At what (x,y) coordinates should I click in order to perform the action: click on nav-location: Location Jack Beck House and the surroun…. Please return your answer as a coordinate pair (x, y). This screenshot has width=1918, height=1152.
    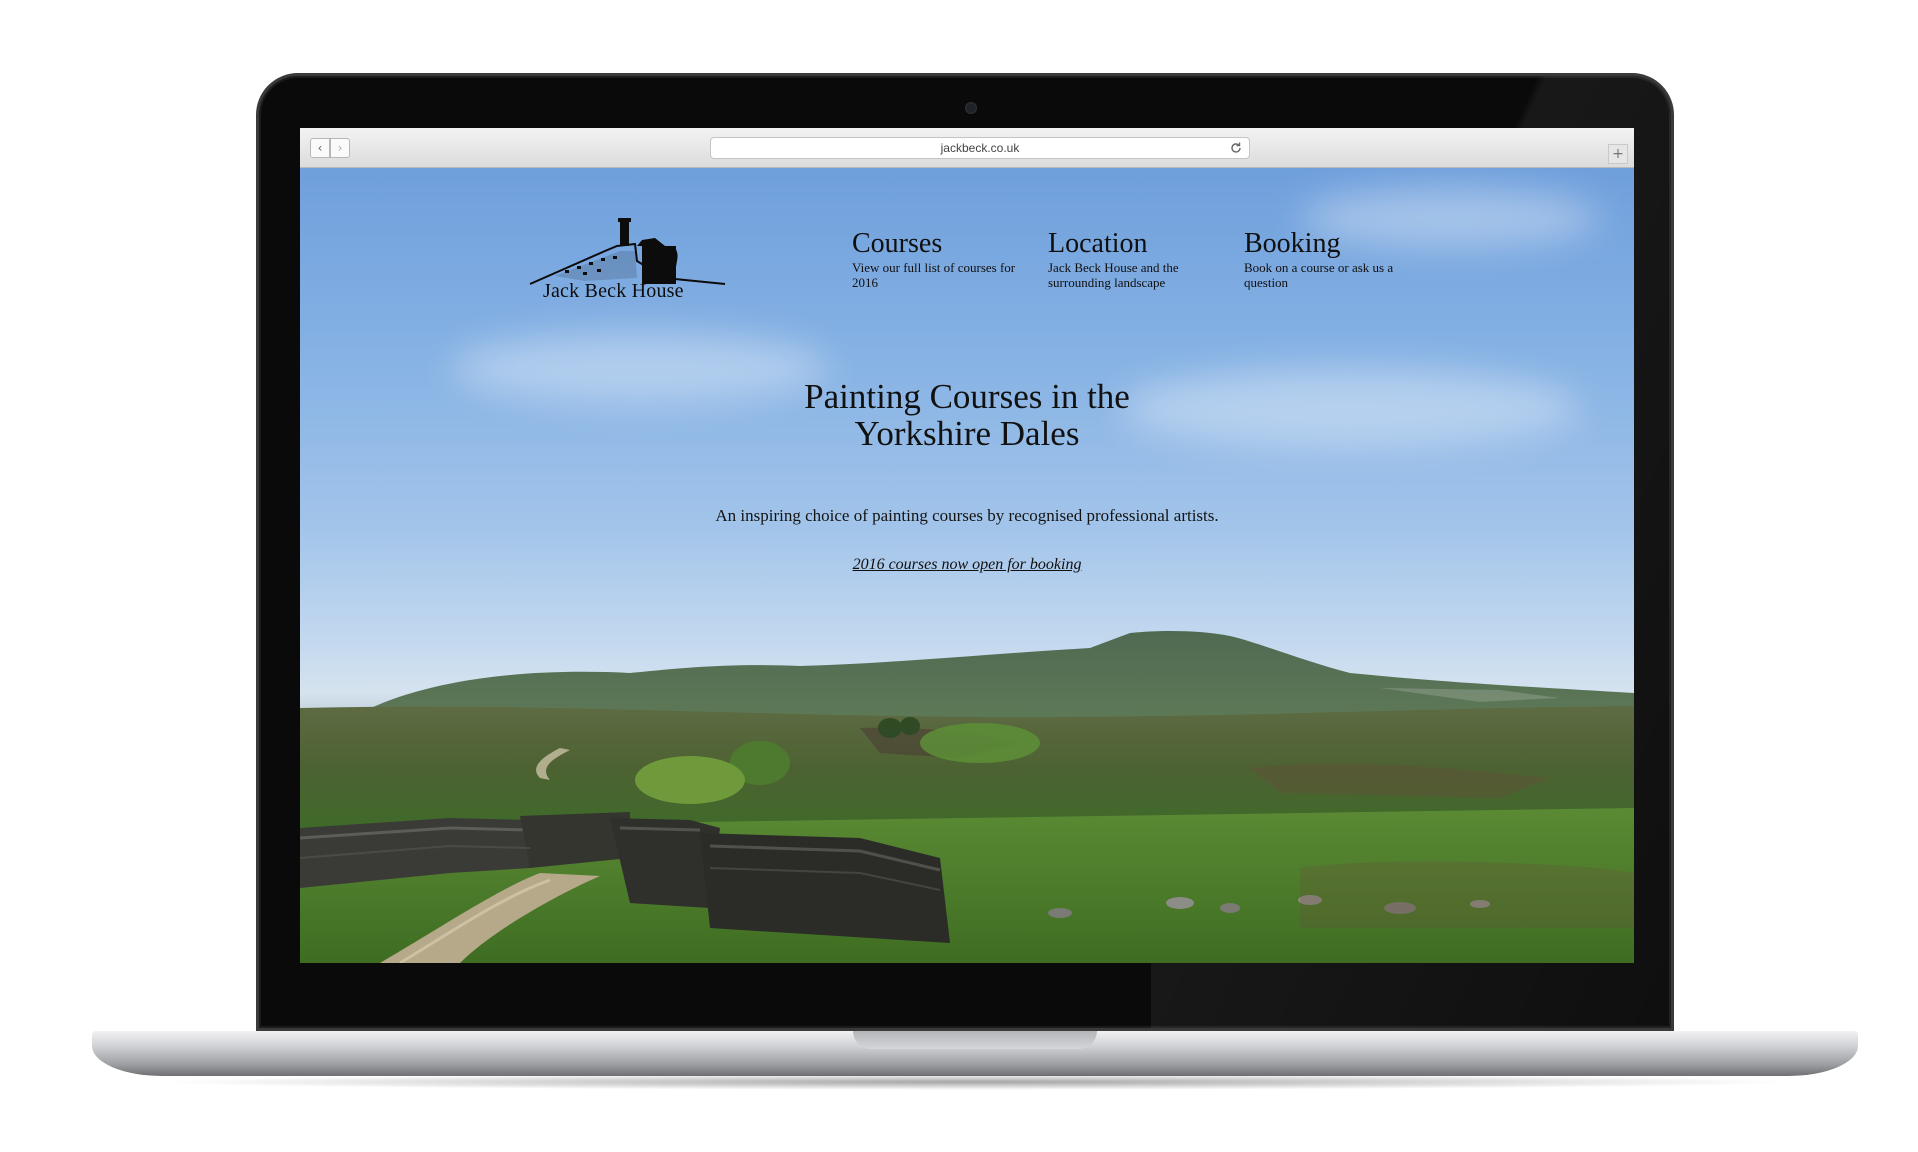
    Looking at the image, I should click on (1135, 260).